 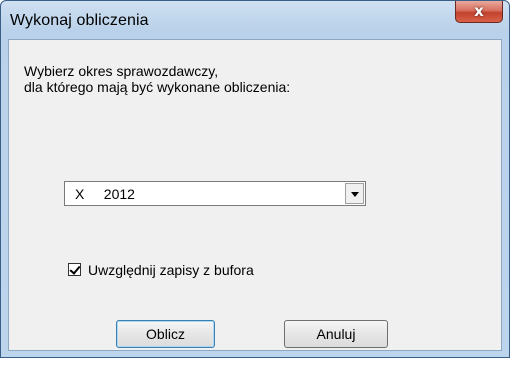 I want to click on calculate-button: Oblicz, so click(x=165, y=334).